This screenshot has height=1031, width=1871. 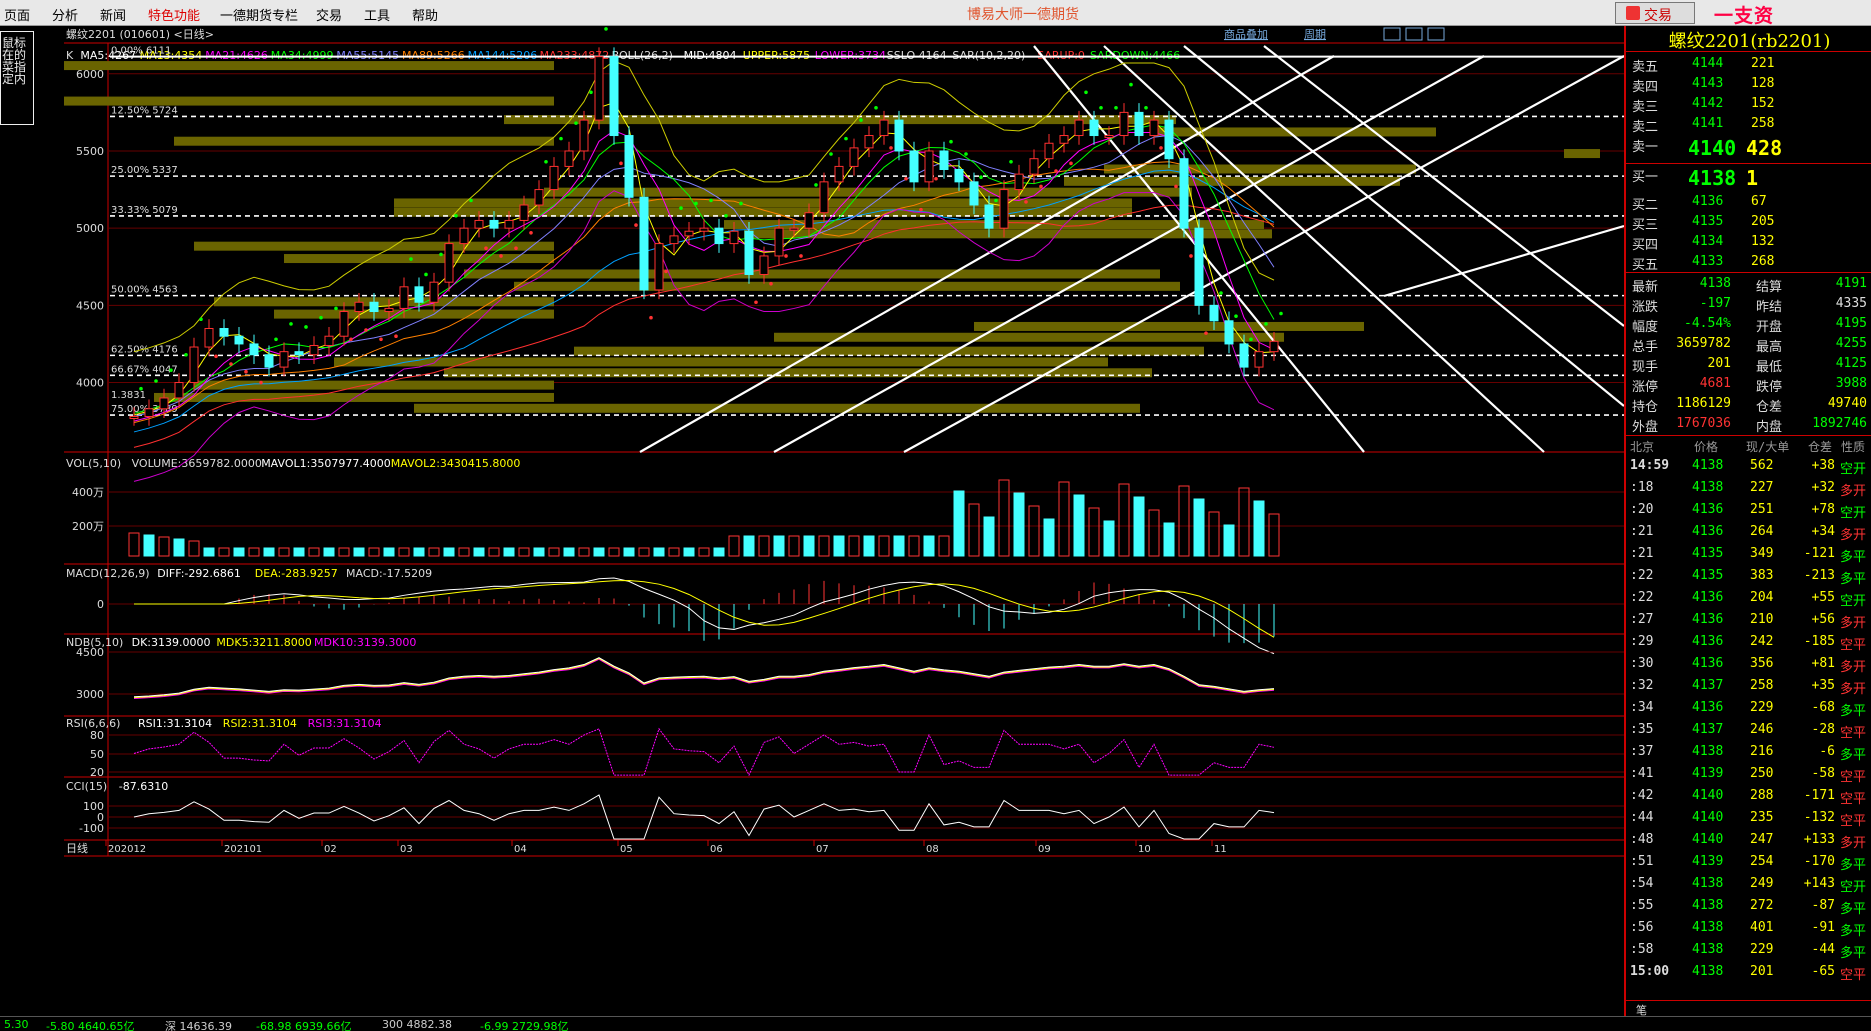 What do you see at coordinates (65, 14) in the screenshot?
I see `menu-item-1: 分析` at bounding box center [65, 14].